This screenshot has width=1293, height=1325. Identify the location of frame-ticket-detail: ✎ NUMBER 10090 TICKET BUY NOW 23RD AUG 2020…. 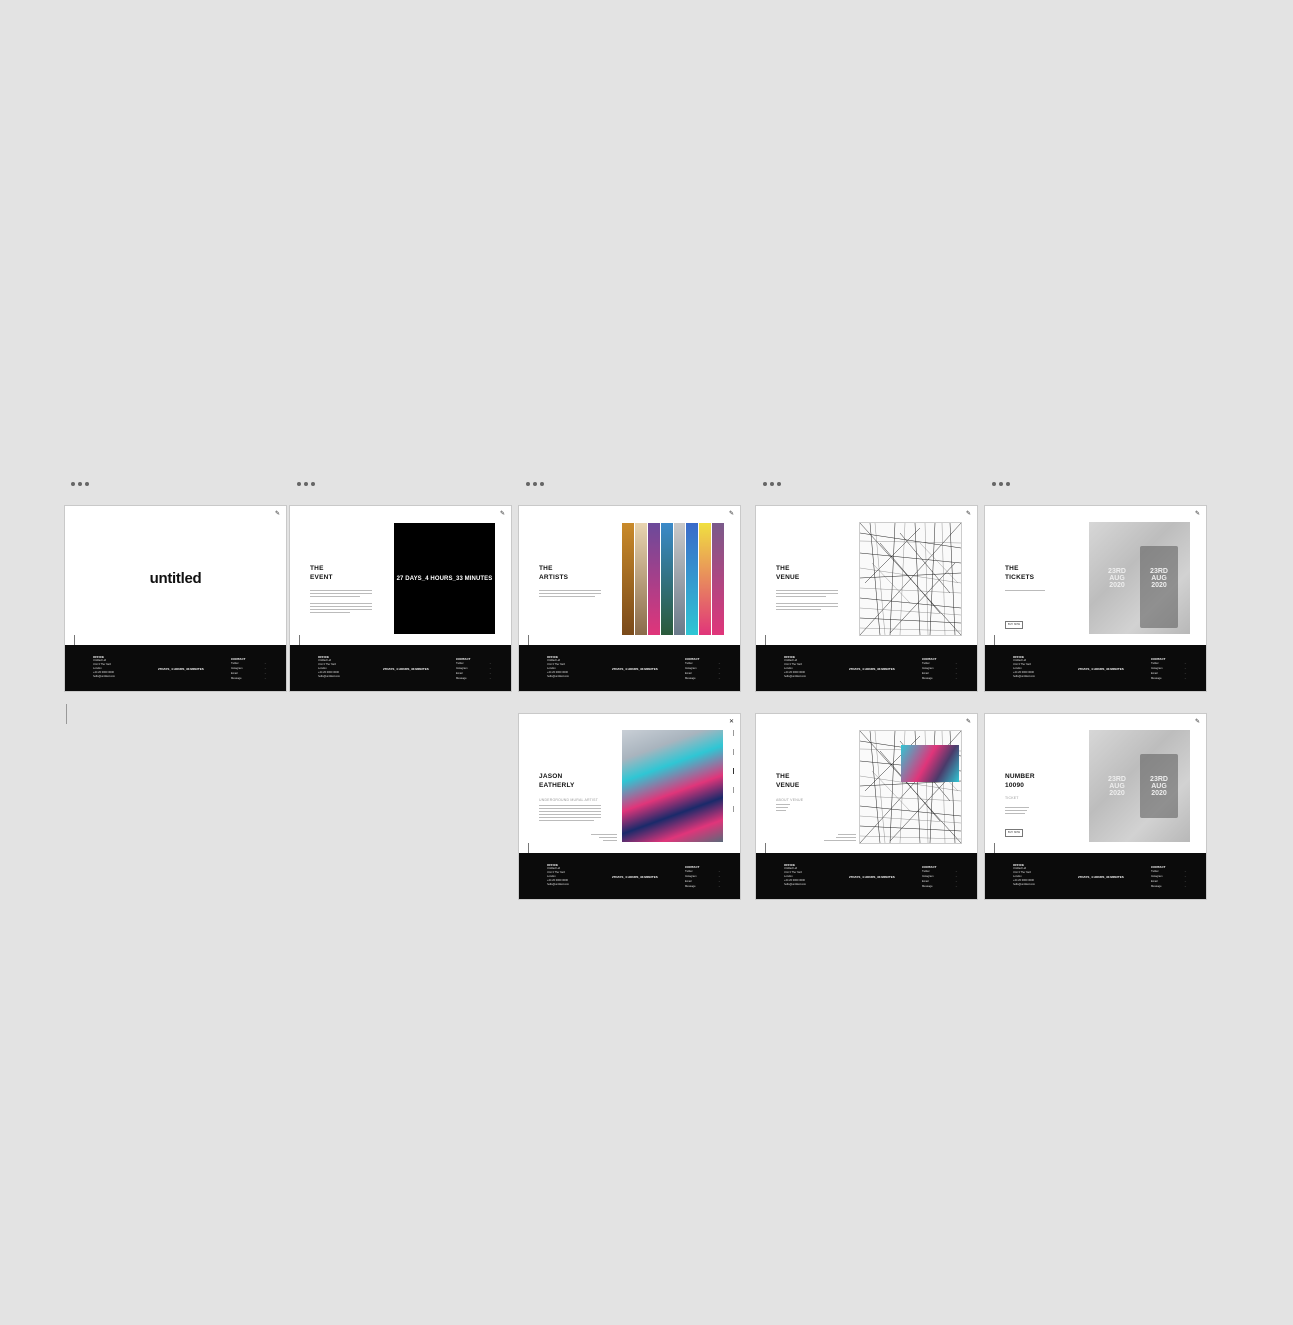
(1095, 806).